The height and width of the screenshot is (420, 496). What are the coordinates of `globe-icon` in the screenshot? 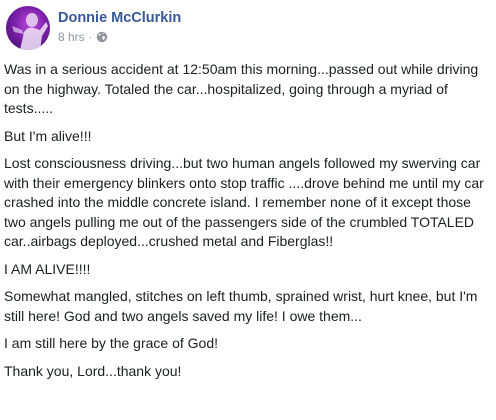 It's located at (102, 37).